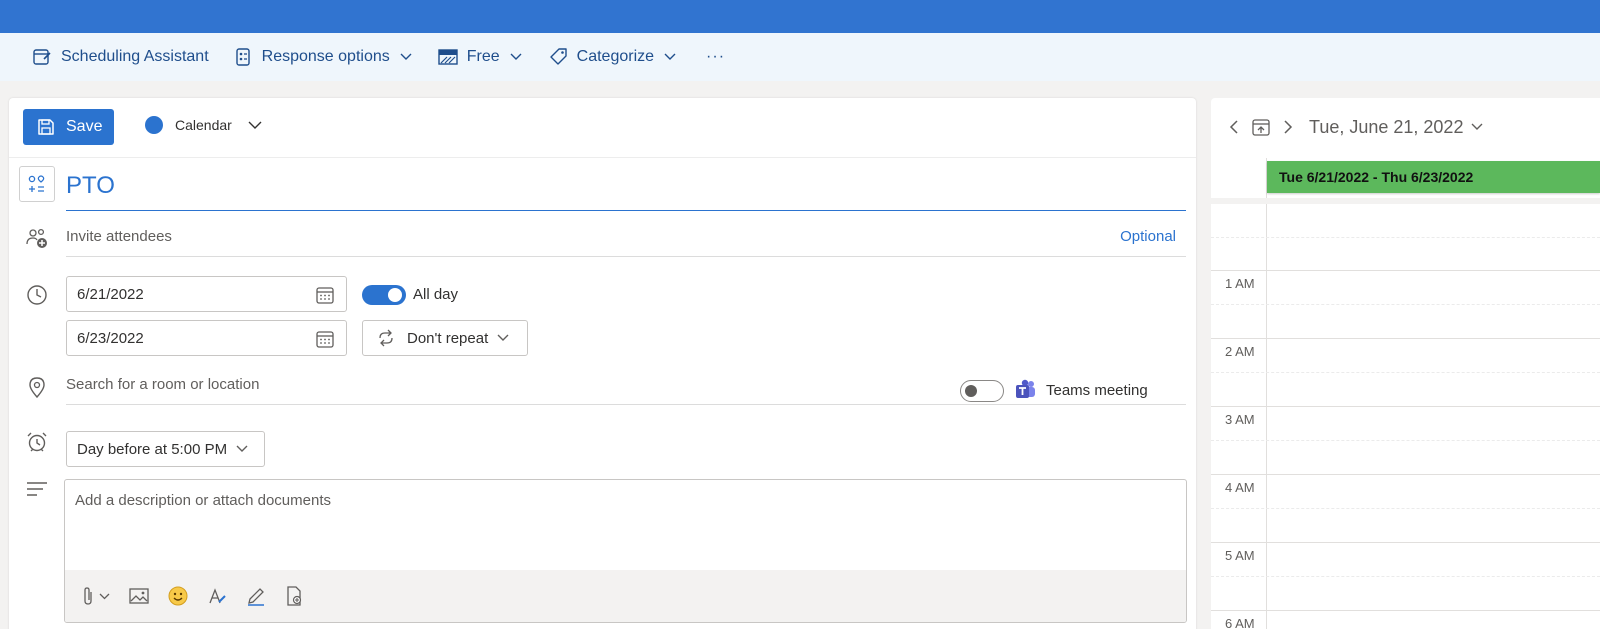 The width and height of the screenshot is (1600, 629). I want to click on repeat-dropdown: Don't repeat, so click(445, 338).